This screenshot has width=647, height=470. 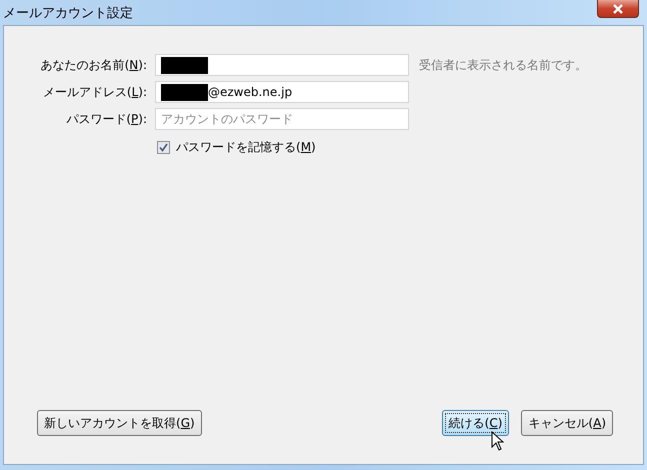 I want to click on close-icon, so click(x=618, y=9).